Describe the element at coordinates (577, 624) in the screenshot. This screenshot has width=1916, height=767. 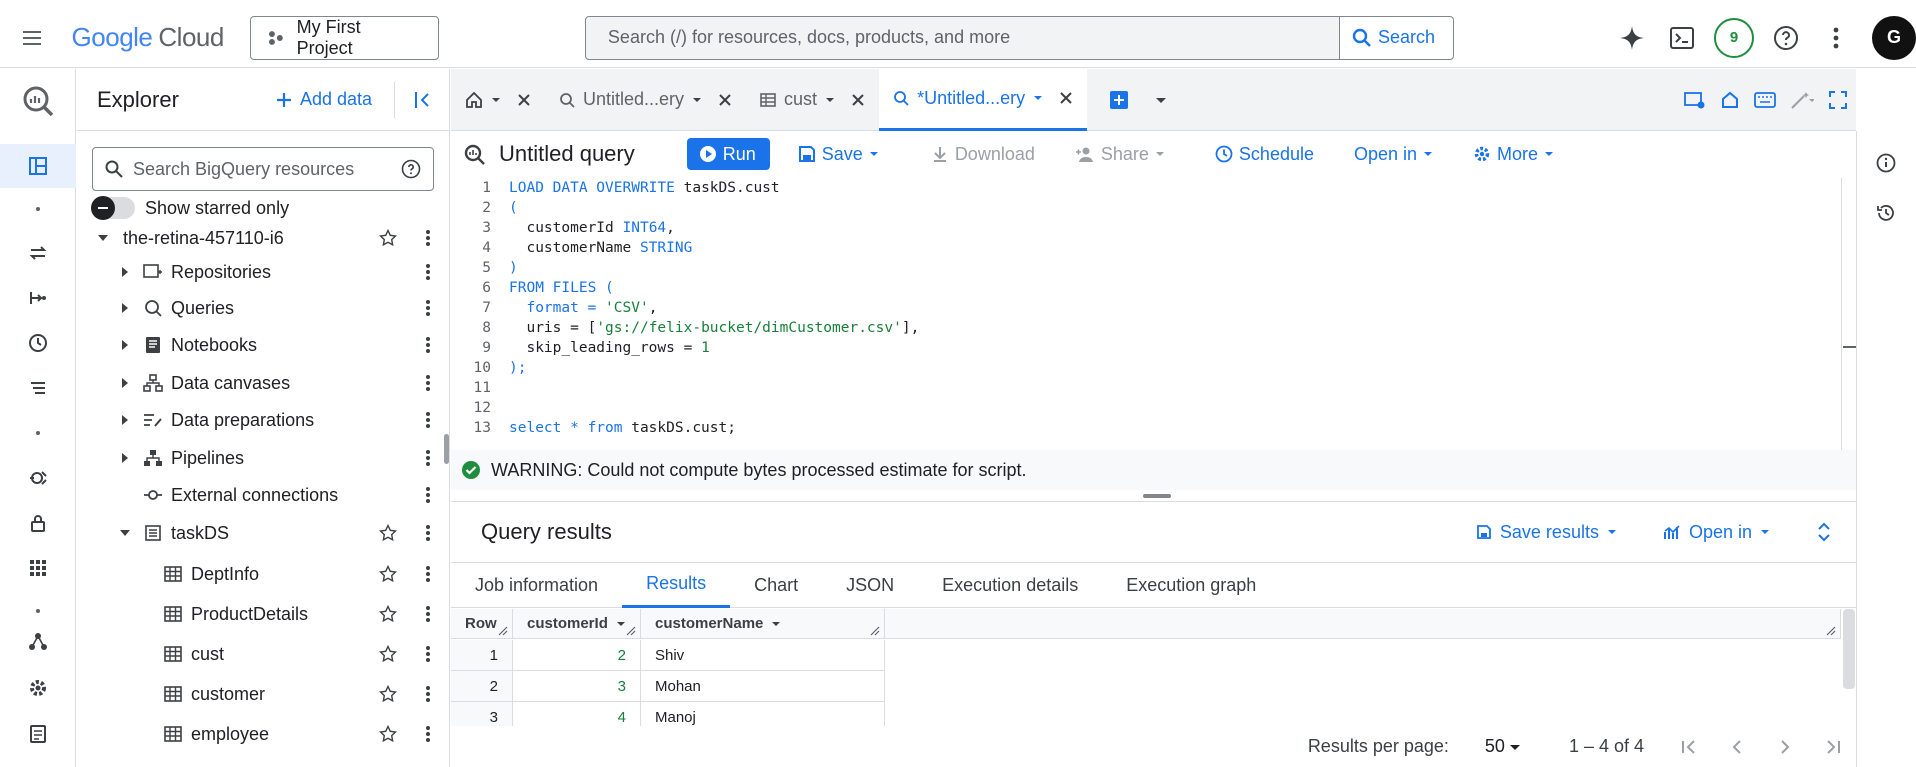
I see `column-header: customerId` at that location.